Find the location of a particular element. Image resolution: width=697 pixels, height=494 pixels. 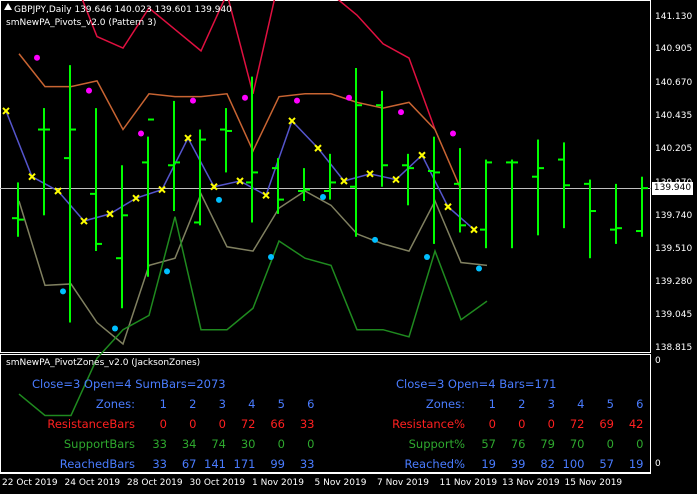

reached-row-value: 82 is located at coordinates (547, 464).